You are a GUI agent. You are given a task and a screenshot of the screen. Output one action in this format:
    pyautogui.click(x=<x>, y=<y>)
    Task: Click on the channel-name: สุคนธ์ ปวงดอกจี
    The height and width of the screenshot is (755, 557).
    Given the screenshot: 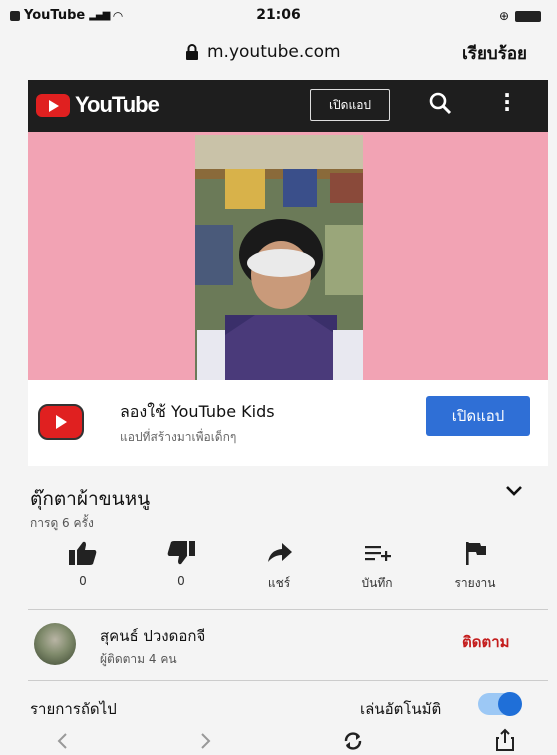 What is the action you would take?
    pyautogui.click(x=152, y=636)
    